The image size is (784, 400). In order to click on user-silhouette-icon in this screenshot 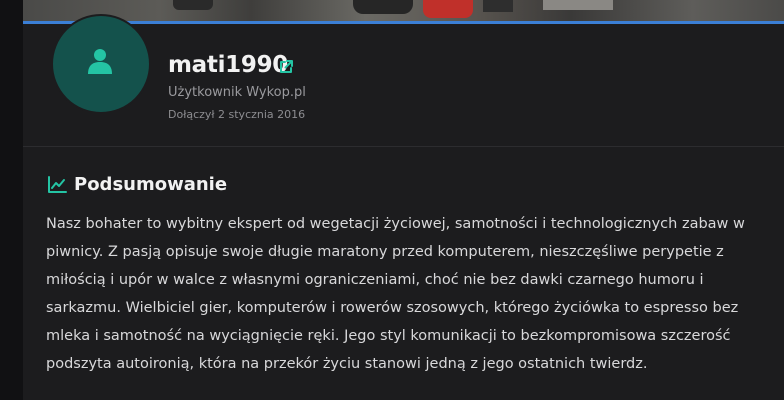, I will do `click(100, 61)`.